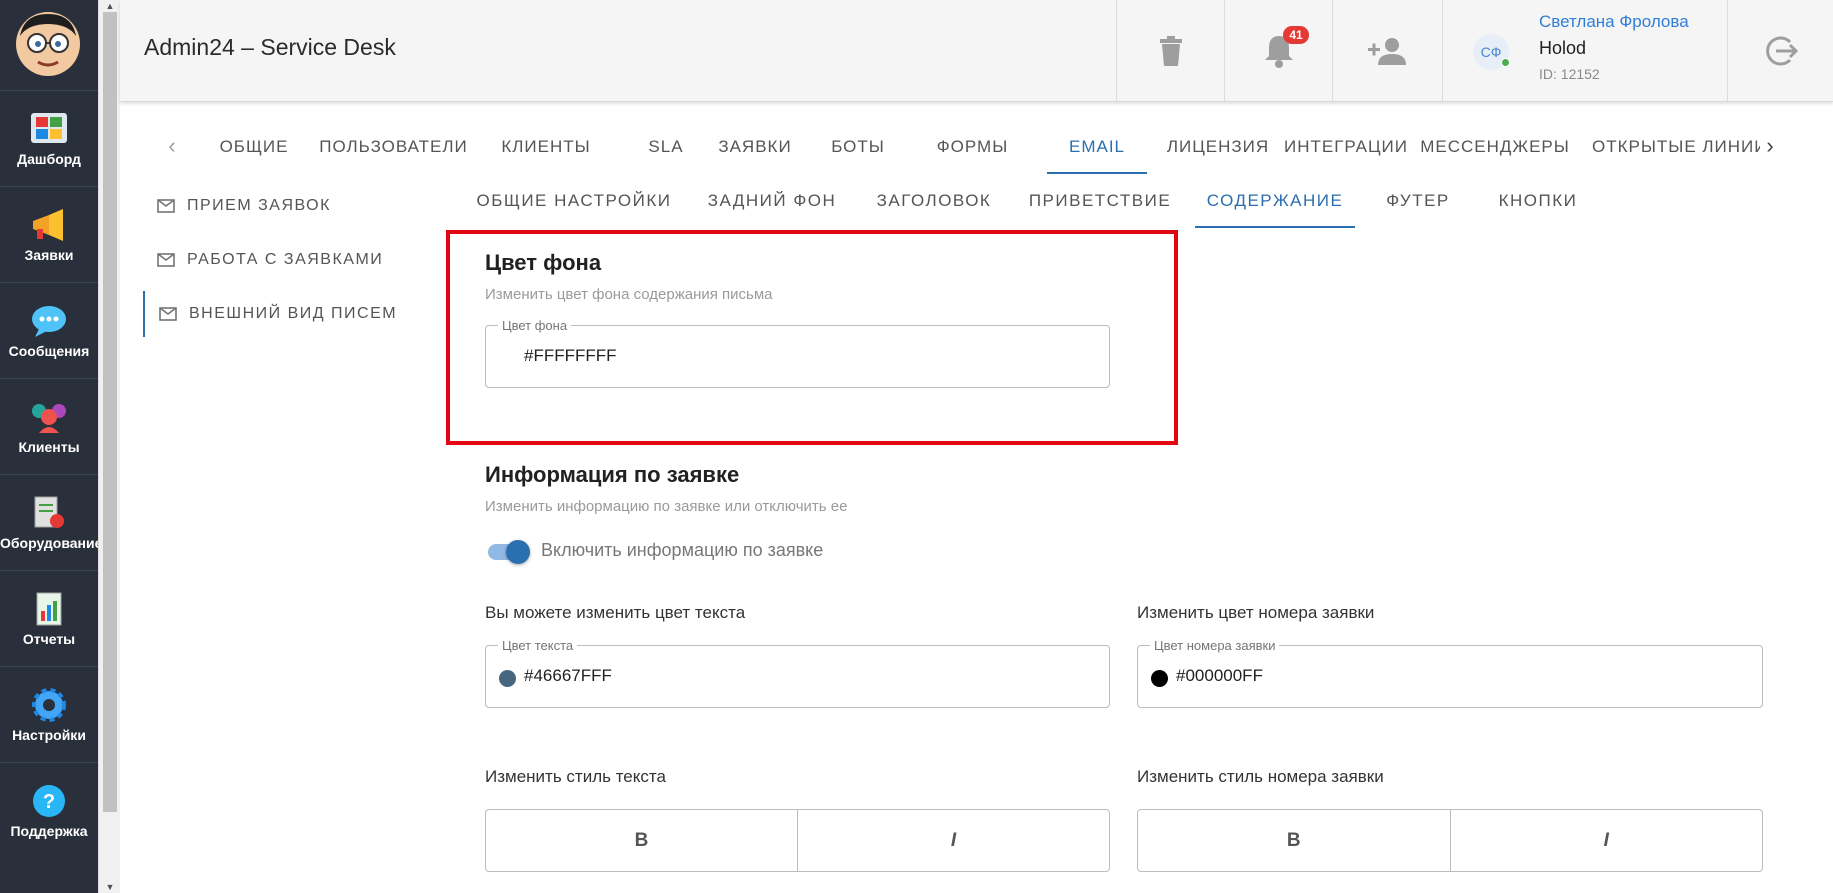 Image resolution: width=1833 pixels, height=893 pixels. What do you see at coordinates (49, 418) in the screenshot?
I see `clients-icon` at bounding box center [49, 418].